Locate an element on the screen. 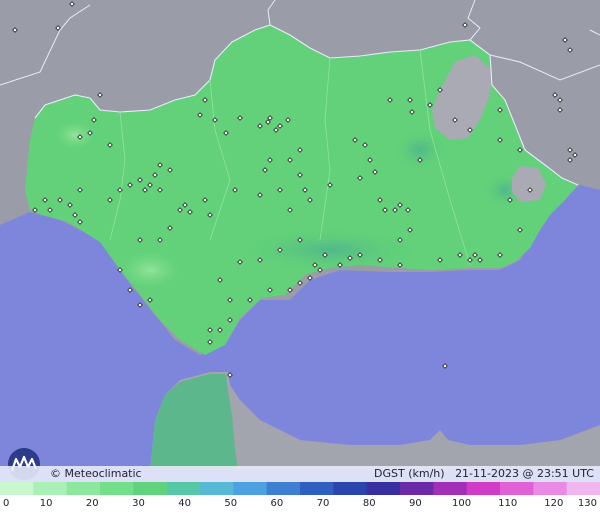 Image resolution: width=600 pixels, height=517 pixels. scale-tick: 70 is located at coordinates (323, 503).